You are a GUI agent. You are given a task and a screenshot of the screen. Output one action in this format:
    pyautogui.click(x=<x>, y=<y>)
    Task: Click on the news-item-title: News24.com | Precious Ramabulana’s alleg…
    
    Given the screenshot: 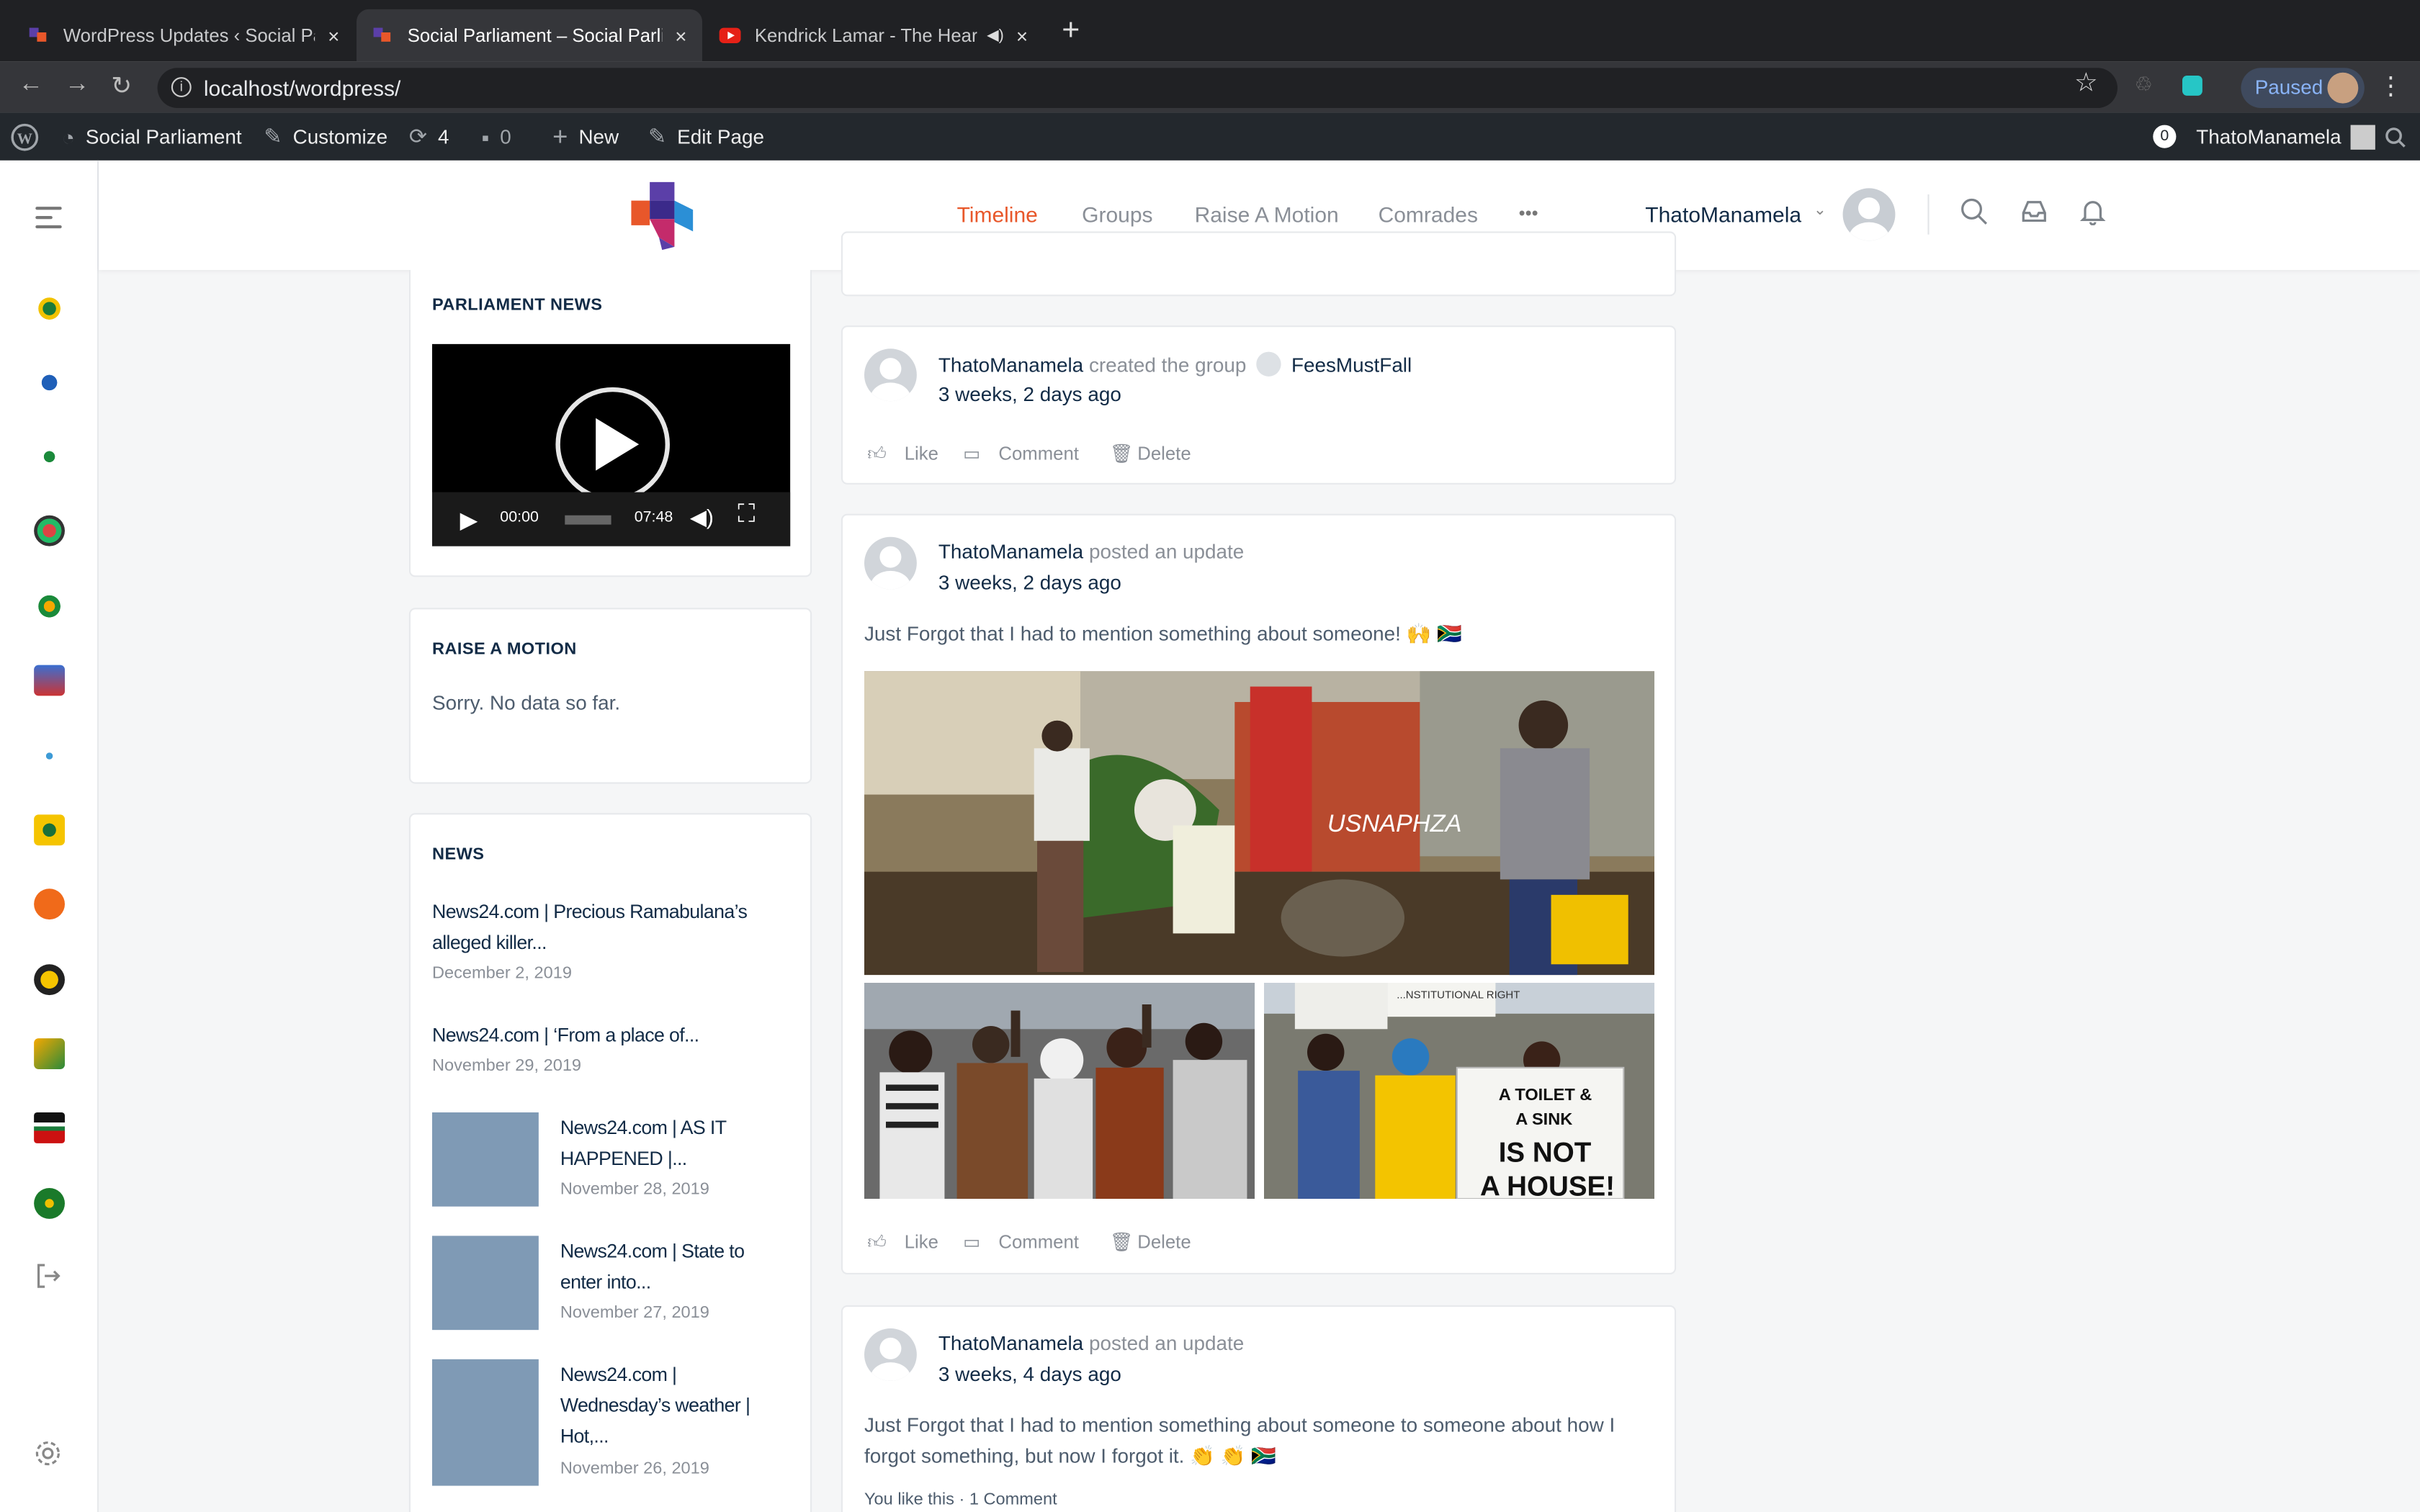 What is the action you would take?
    pyautogui.click(x=605, y=927)
    